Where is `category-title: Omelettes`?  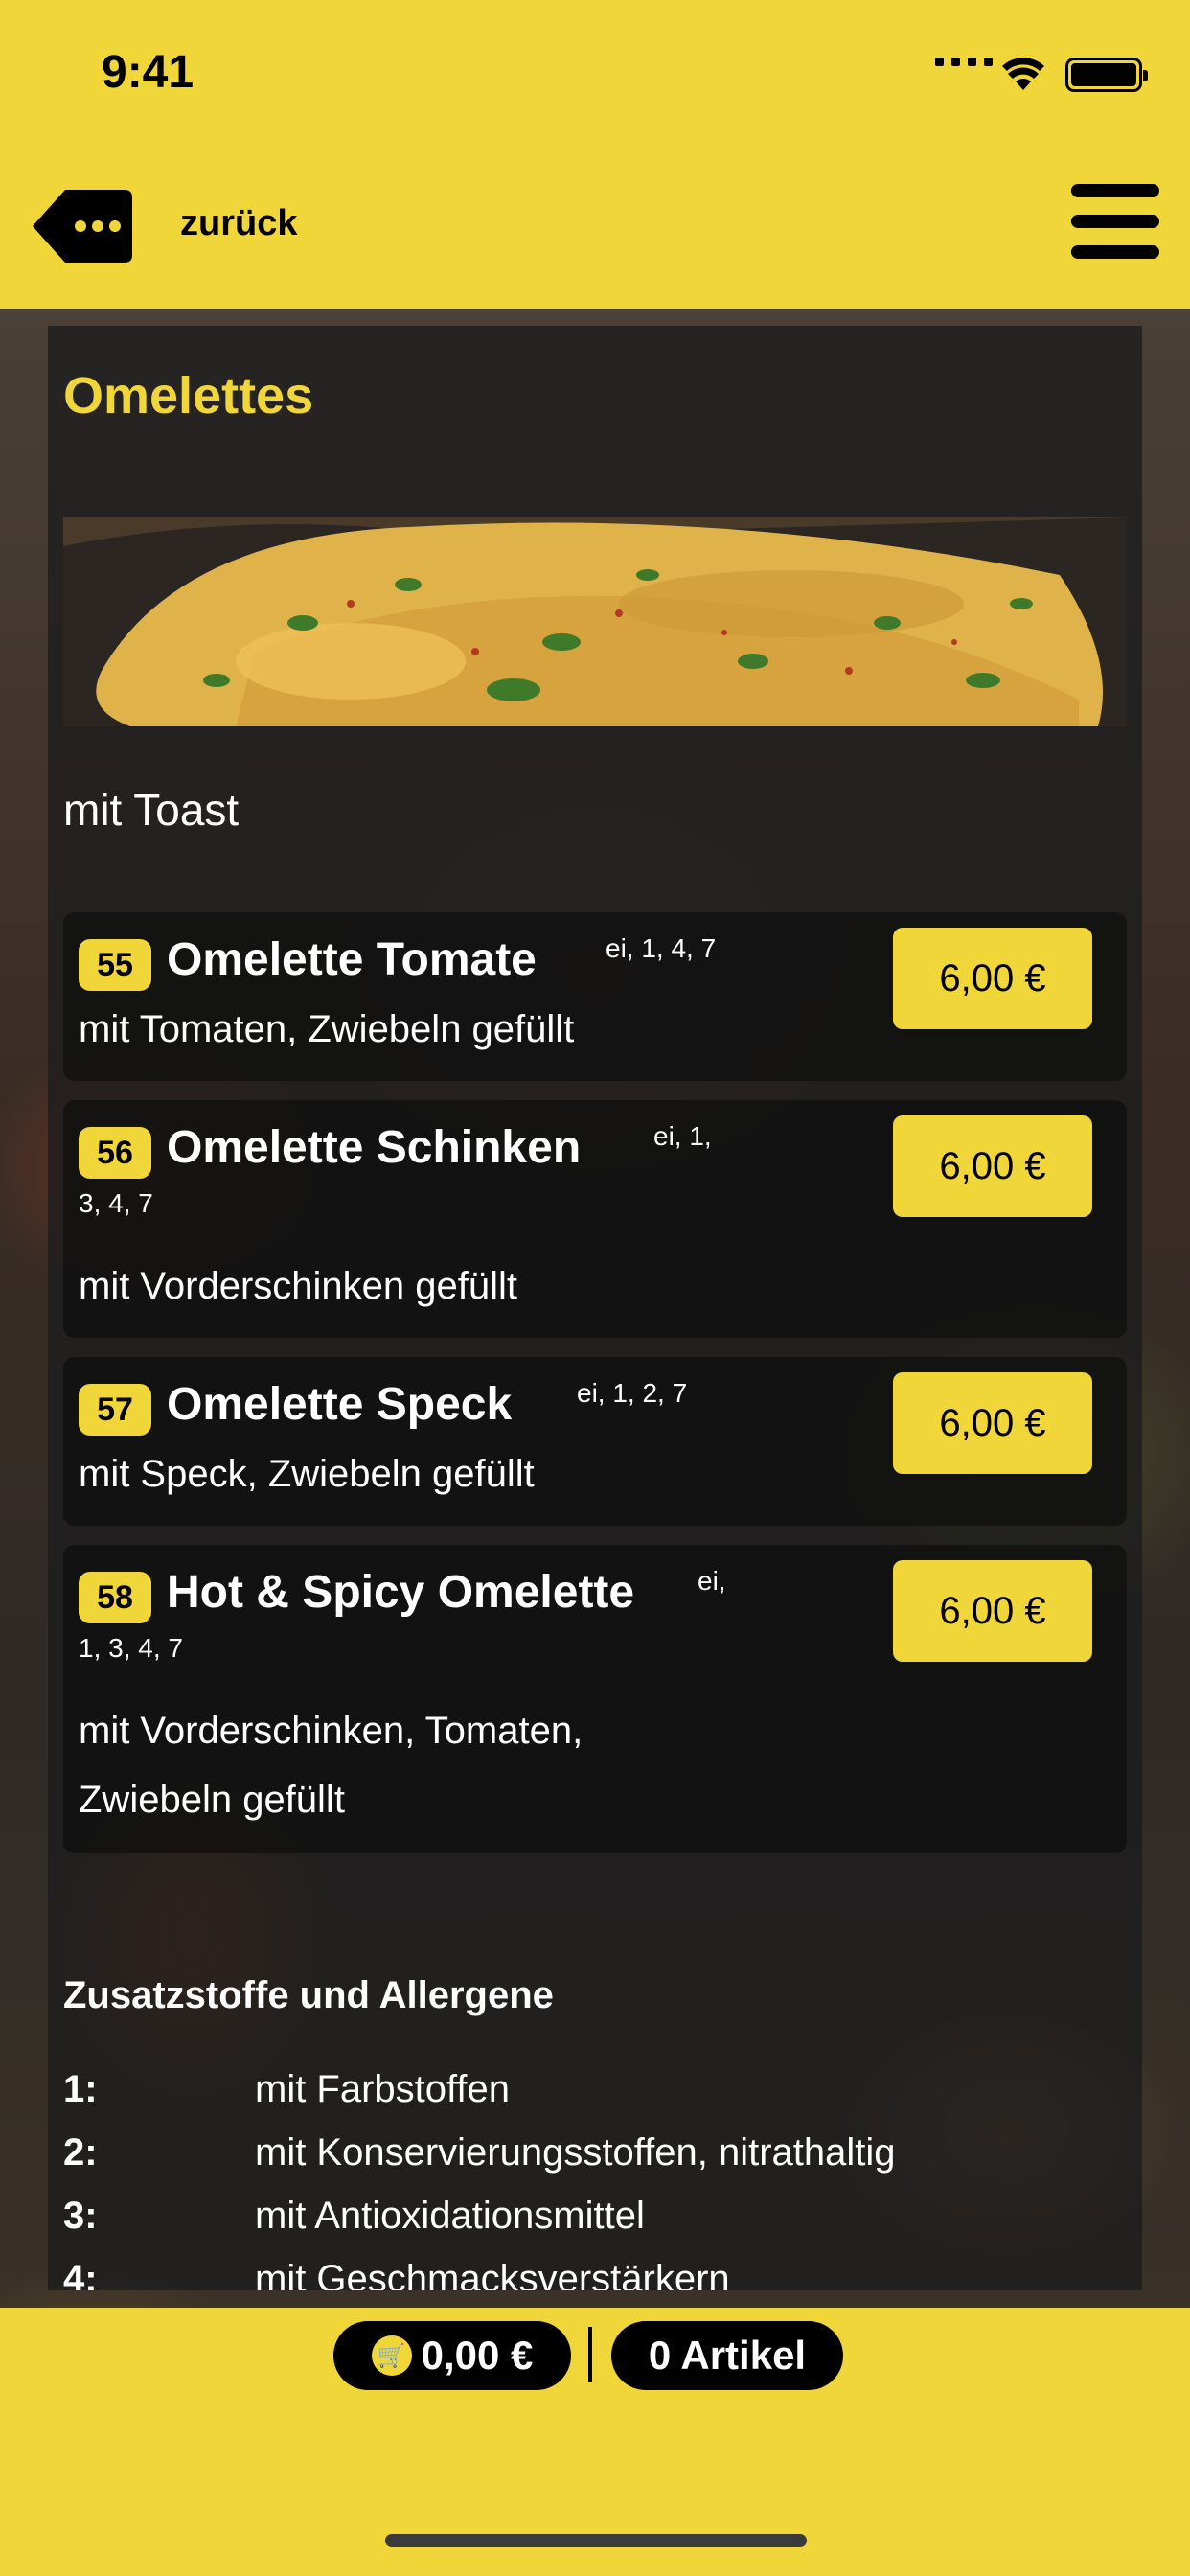 category-title: Omelettes is located at coordinates (189, 396).